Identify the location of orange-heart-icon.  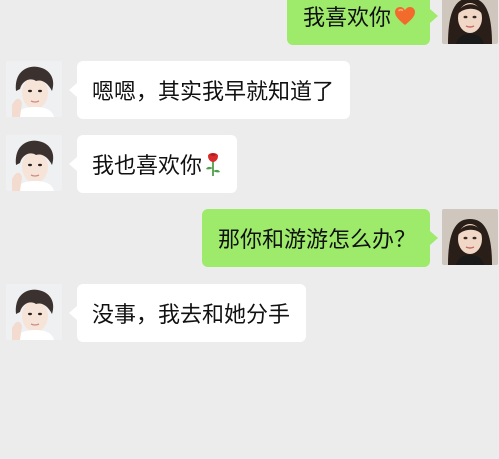
(405, 16).